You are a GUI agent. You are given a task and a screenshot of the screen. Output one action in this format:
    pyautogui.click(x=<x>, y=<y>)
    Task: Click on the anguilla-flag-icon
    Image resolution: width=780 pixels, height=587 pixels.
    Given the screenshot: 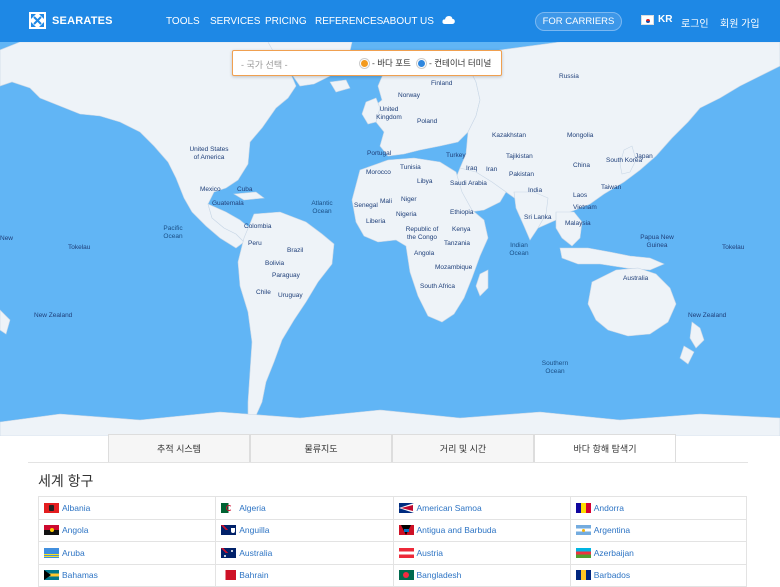 What is the action you would take?
    pyautogui.click(x=229, y=530)
    